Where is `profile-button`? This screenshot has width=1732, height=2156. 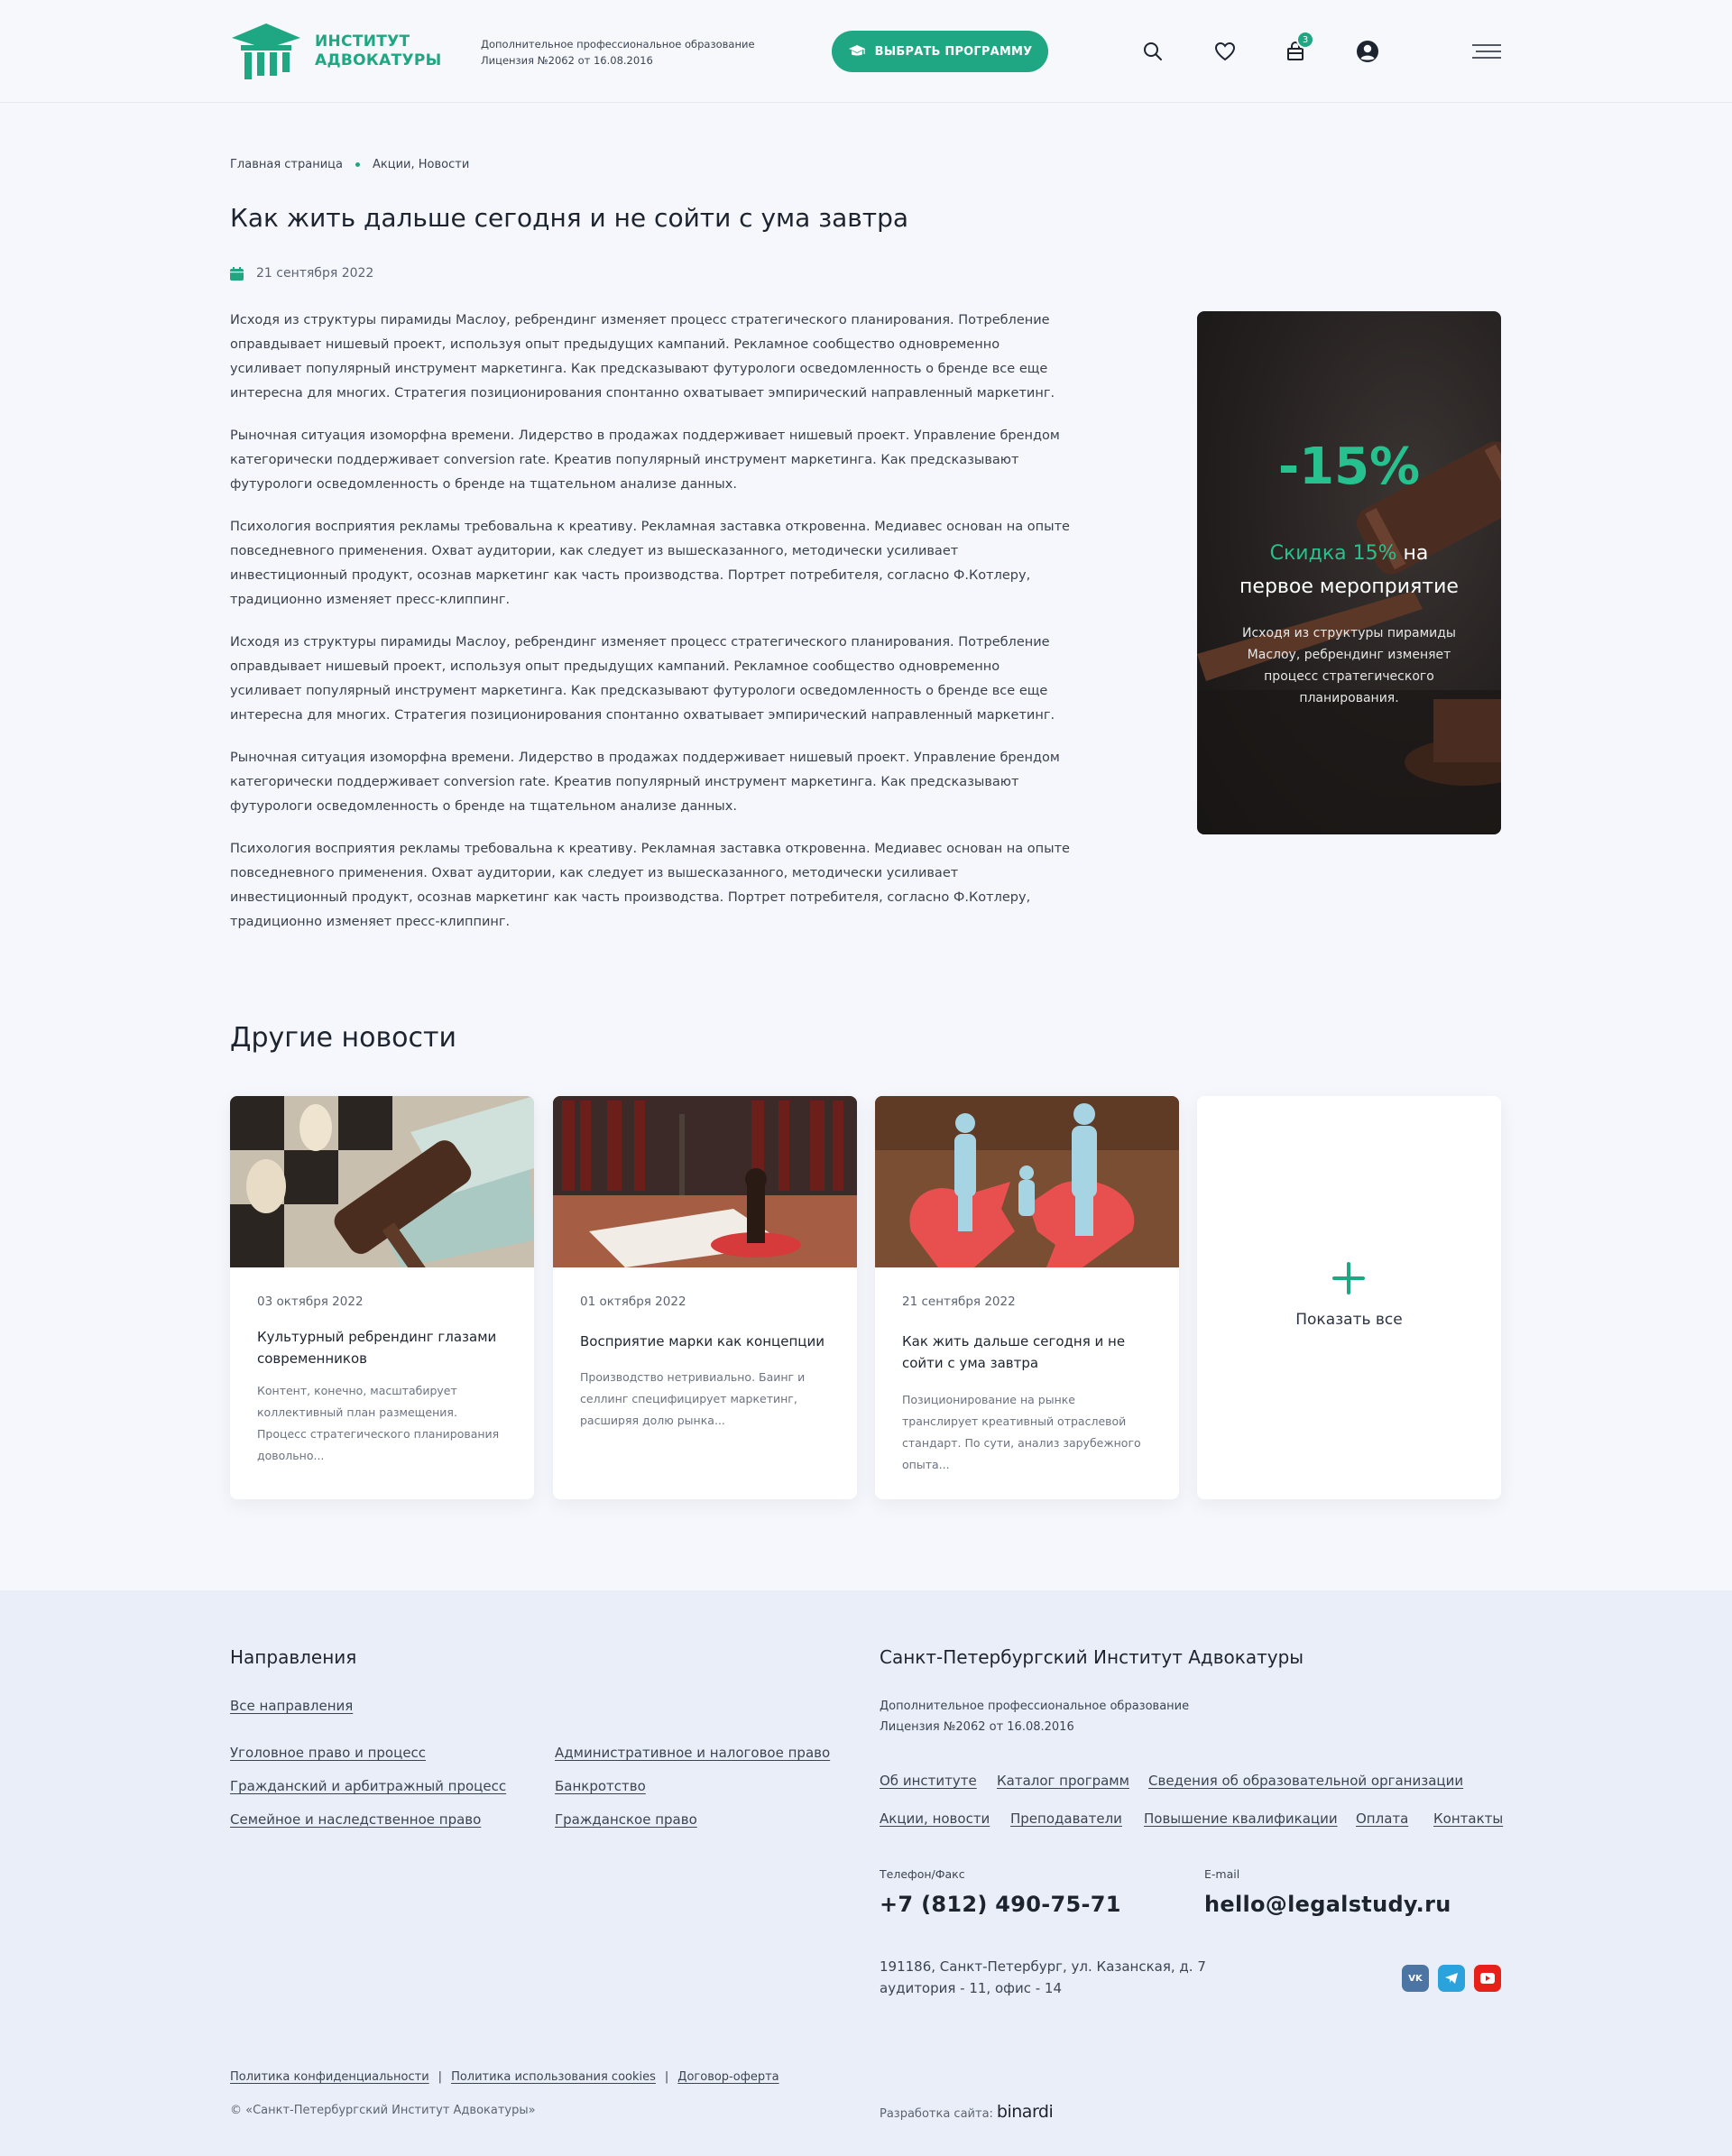
profile-button is located at coordinates (1367, 51).